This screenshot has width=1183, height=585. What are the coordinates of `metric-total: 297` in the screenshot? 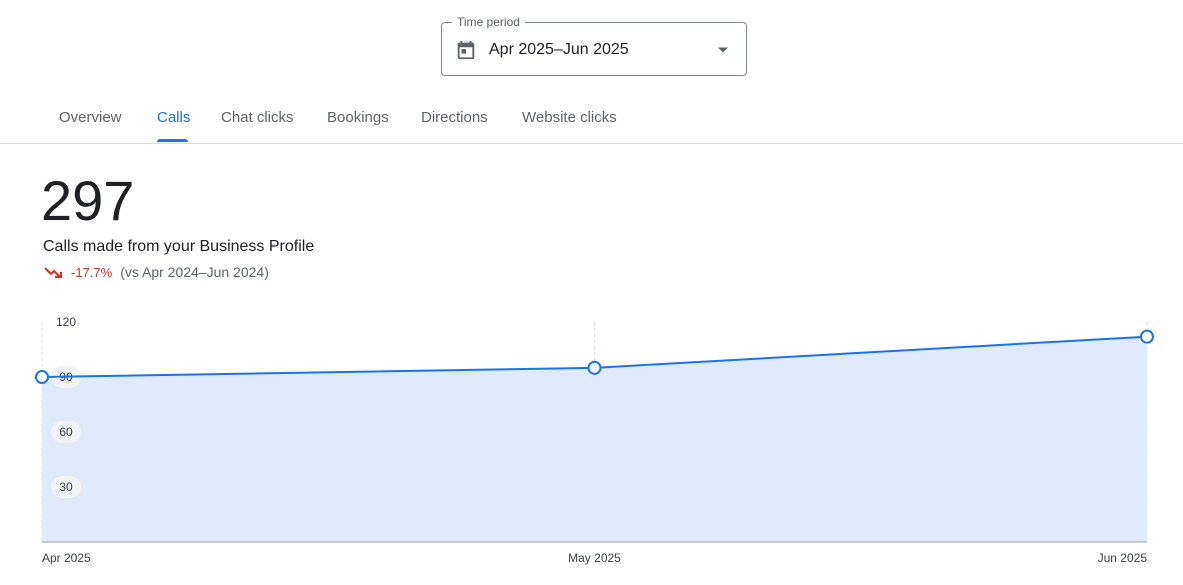 It's located at (88, 200).